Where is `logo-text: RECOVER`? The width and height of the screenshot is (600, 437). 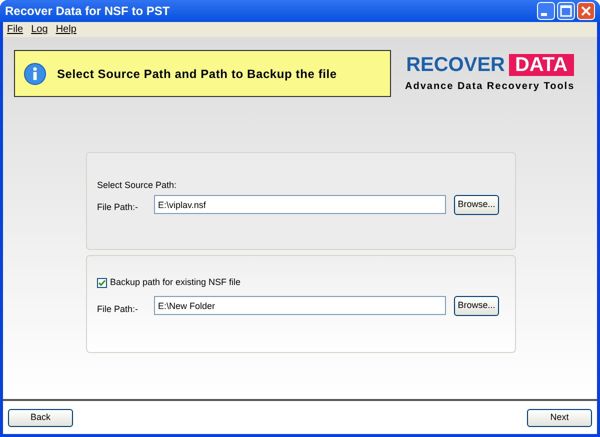
logo-text: RECOVER is located at coordinates (455, 64).